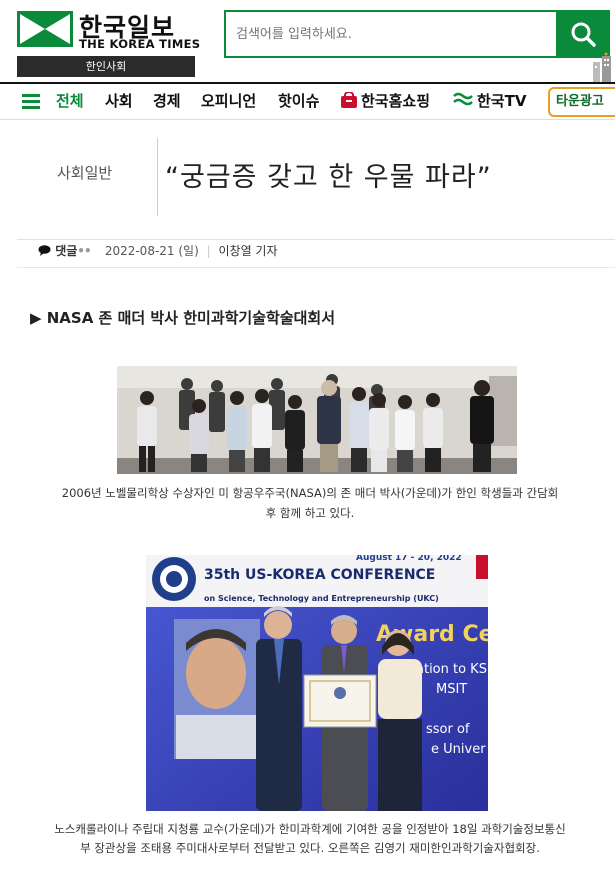 The image size is (615, 879). I want to click on hamburger-icon, so click(31, 102).